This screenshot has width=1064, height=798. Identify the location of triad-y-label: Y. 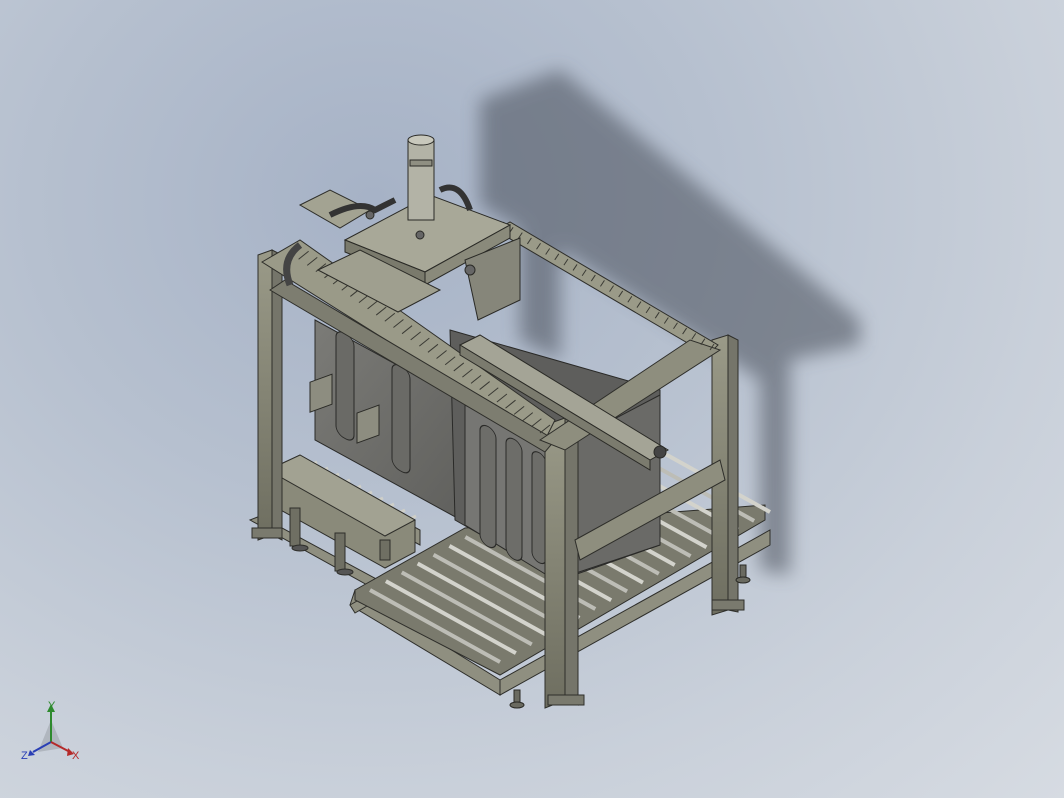
(52, 706).